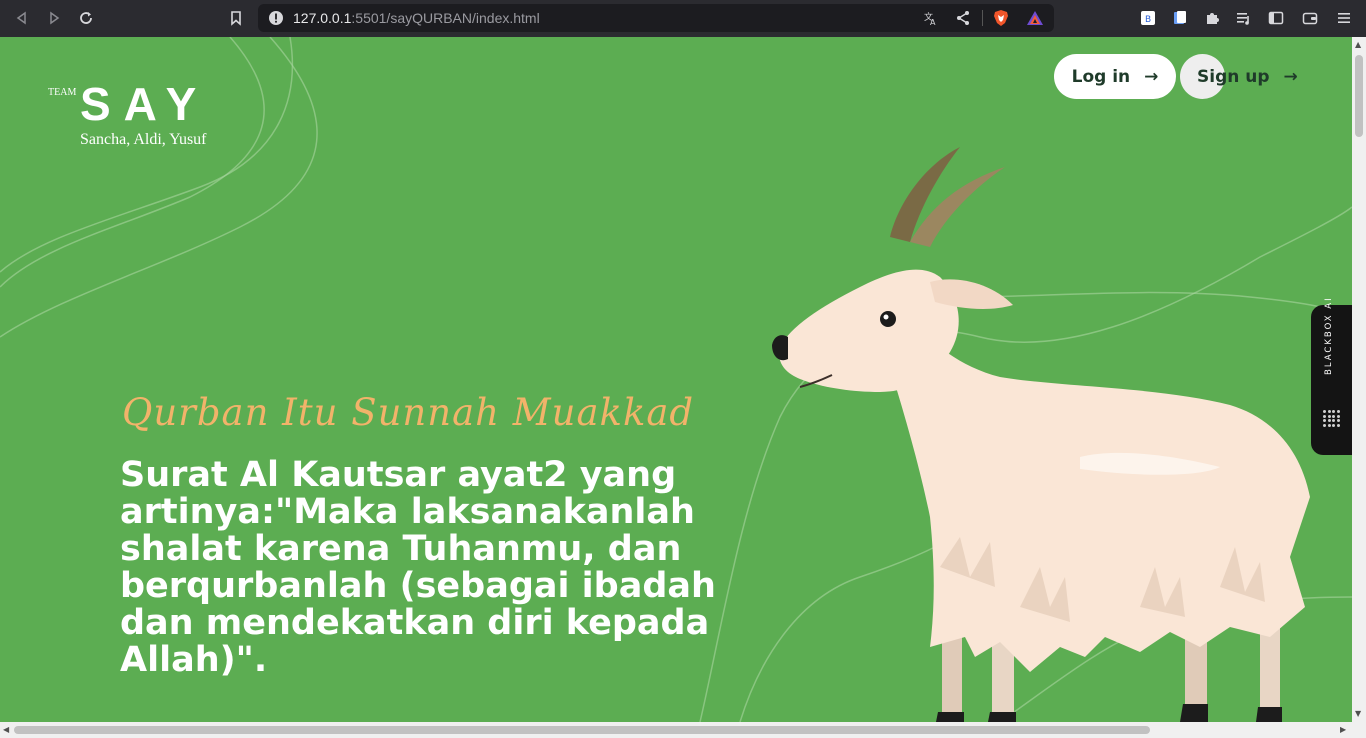 This screenshot has width=1366, height=738. What do you see at coordinates (1358, 44) in the screenshot?
I see `scroll-up-icon: ▲` at bounding box center [1358, 44].